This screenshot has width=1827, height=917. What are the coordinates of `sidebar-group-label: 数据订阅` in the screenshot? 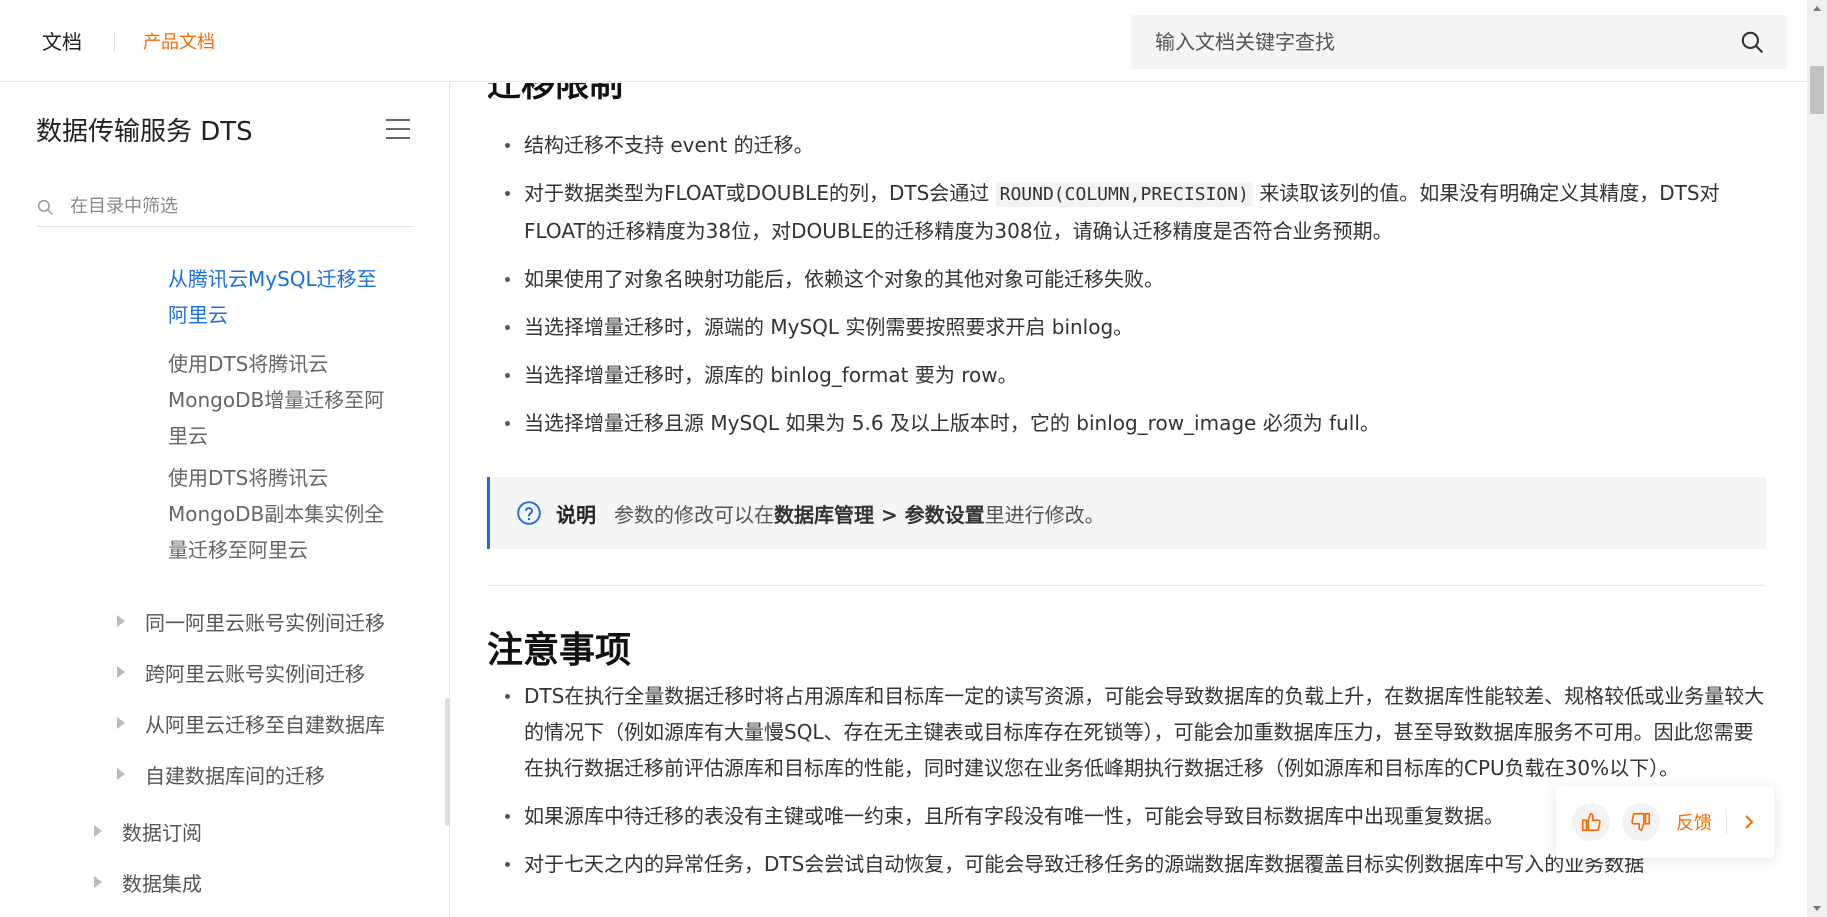 It's located at (162, 832).